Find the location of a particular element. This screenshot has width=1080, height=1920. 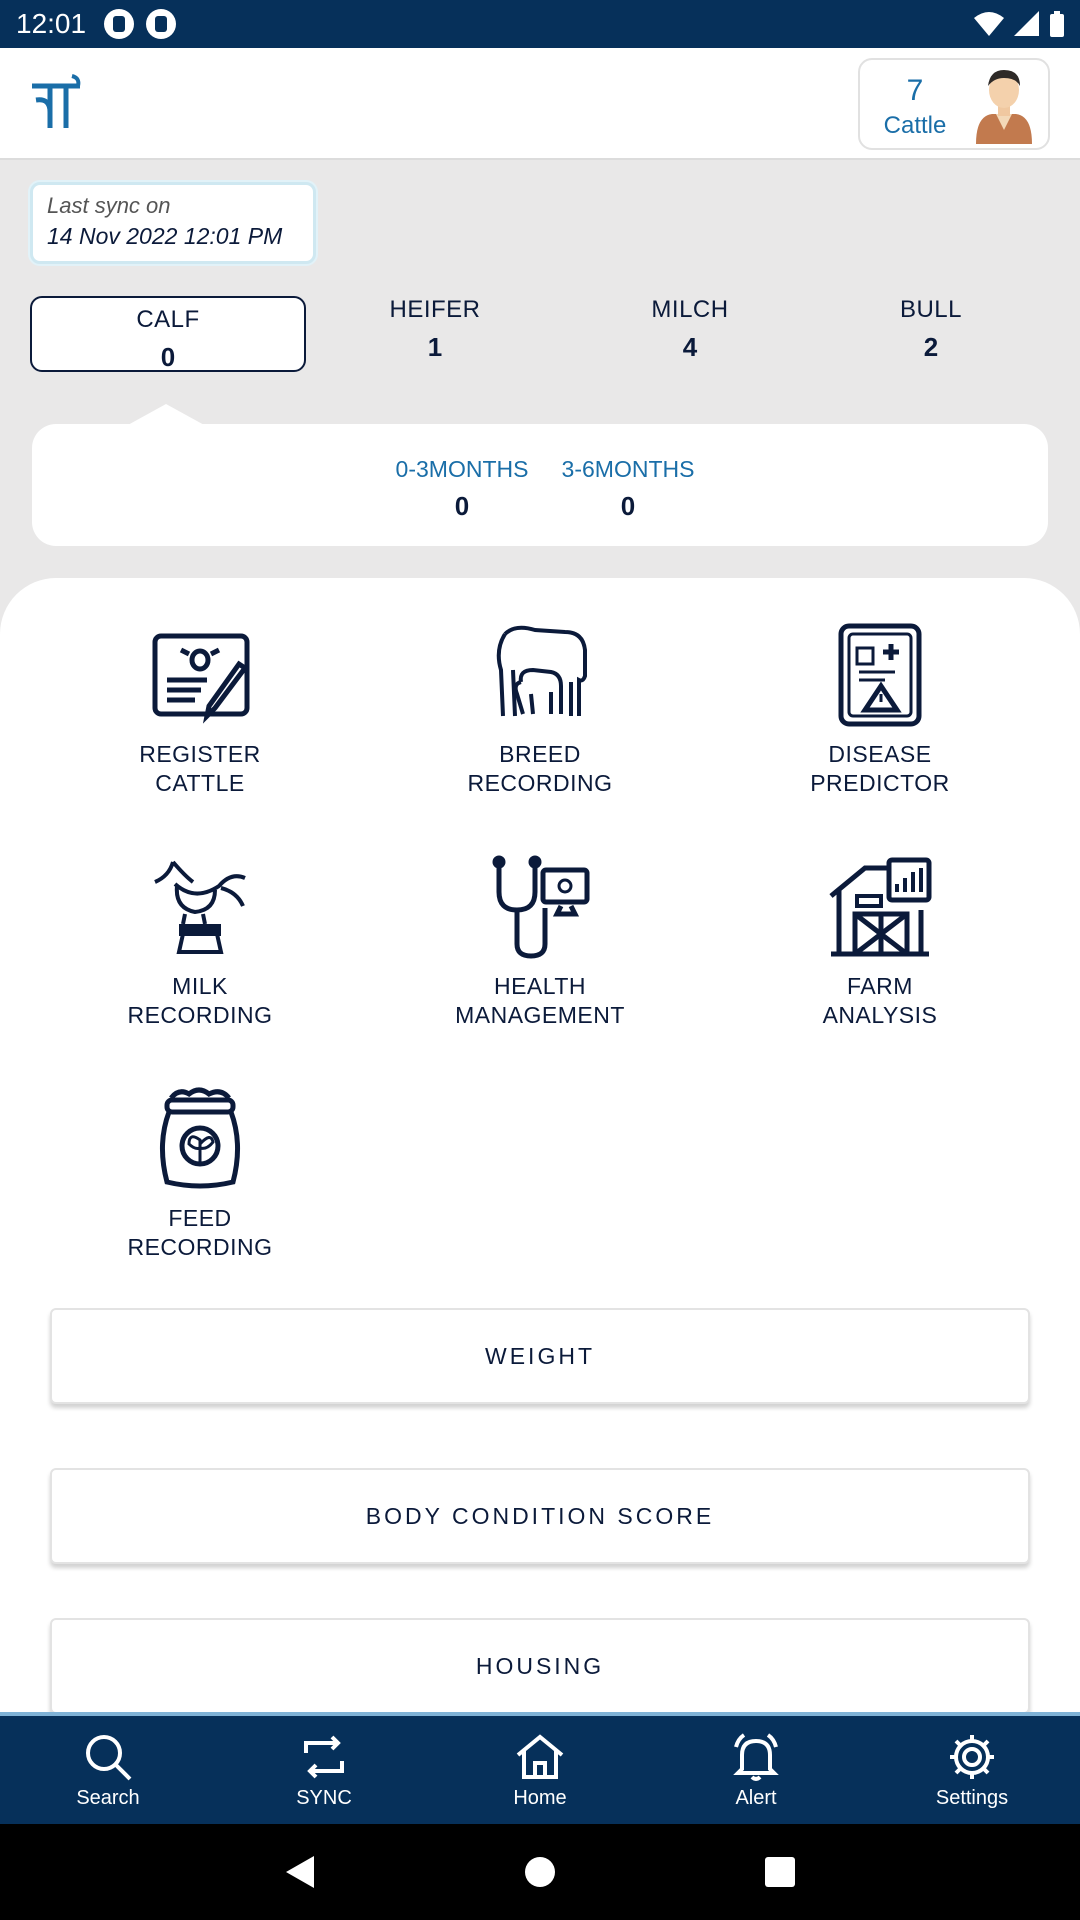

feed-recording-line1: FEED is located at coordinates (200, 1218).